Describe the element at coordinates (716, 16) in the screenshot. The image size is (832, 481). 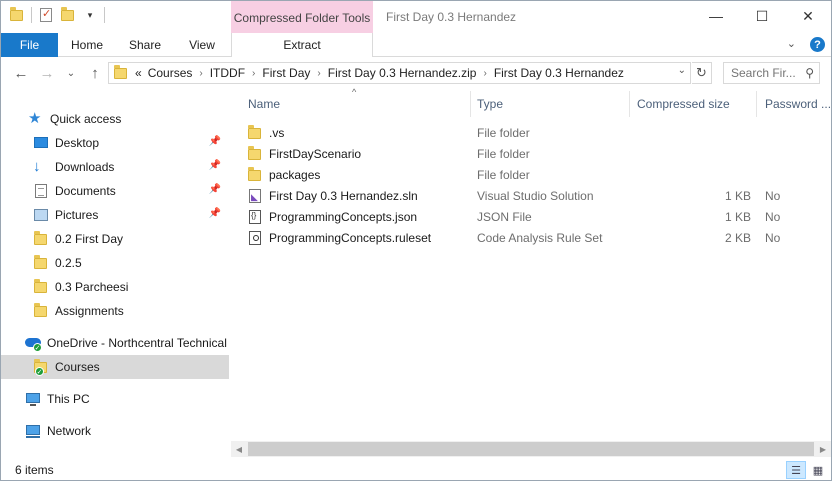
I see `minimize-button: —` at that location.